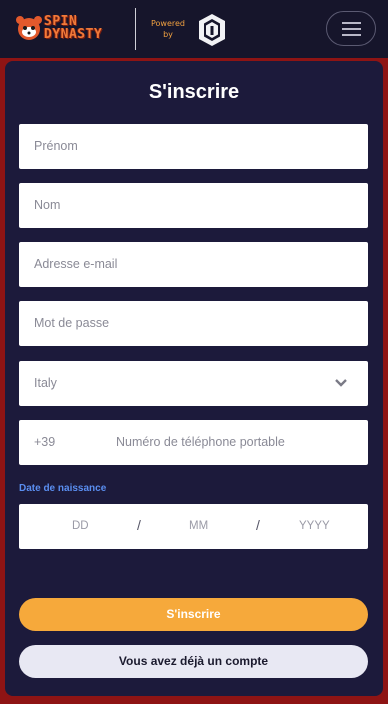 This screenshot has width=388, height=704. Describe the element at coordinates (45, 383) in the screenshot. I see `country-value: Italy` at that location.